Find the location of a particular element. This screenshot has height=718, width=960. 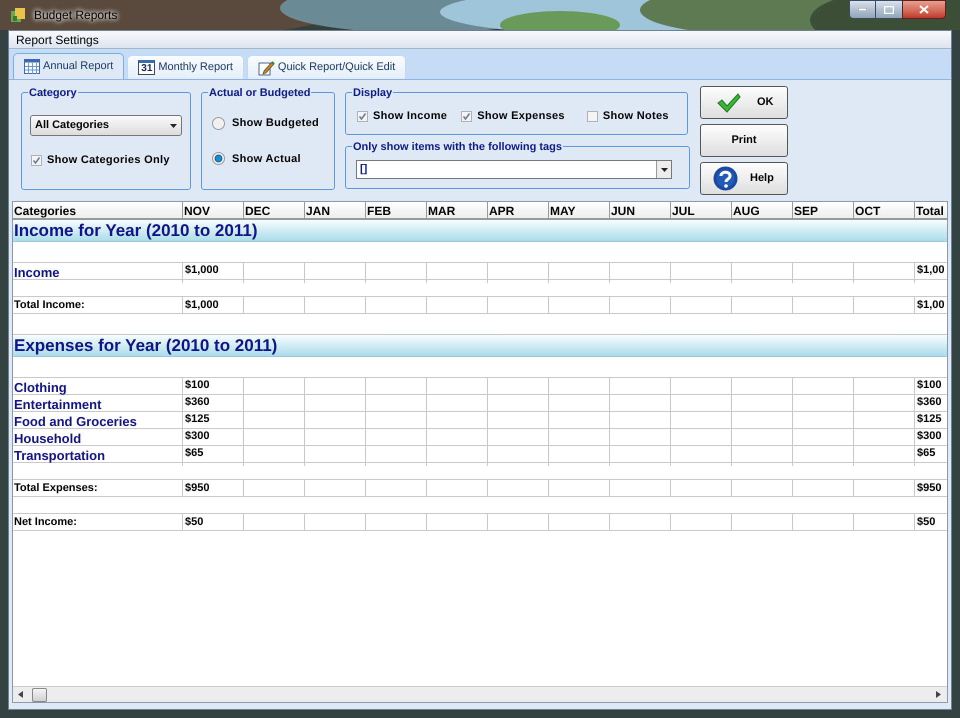

column-header: APR is located at coordinates (517, 210).